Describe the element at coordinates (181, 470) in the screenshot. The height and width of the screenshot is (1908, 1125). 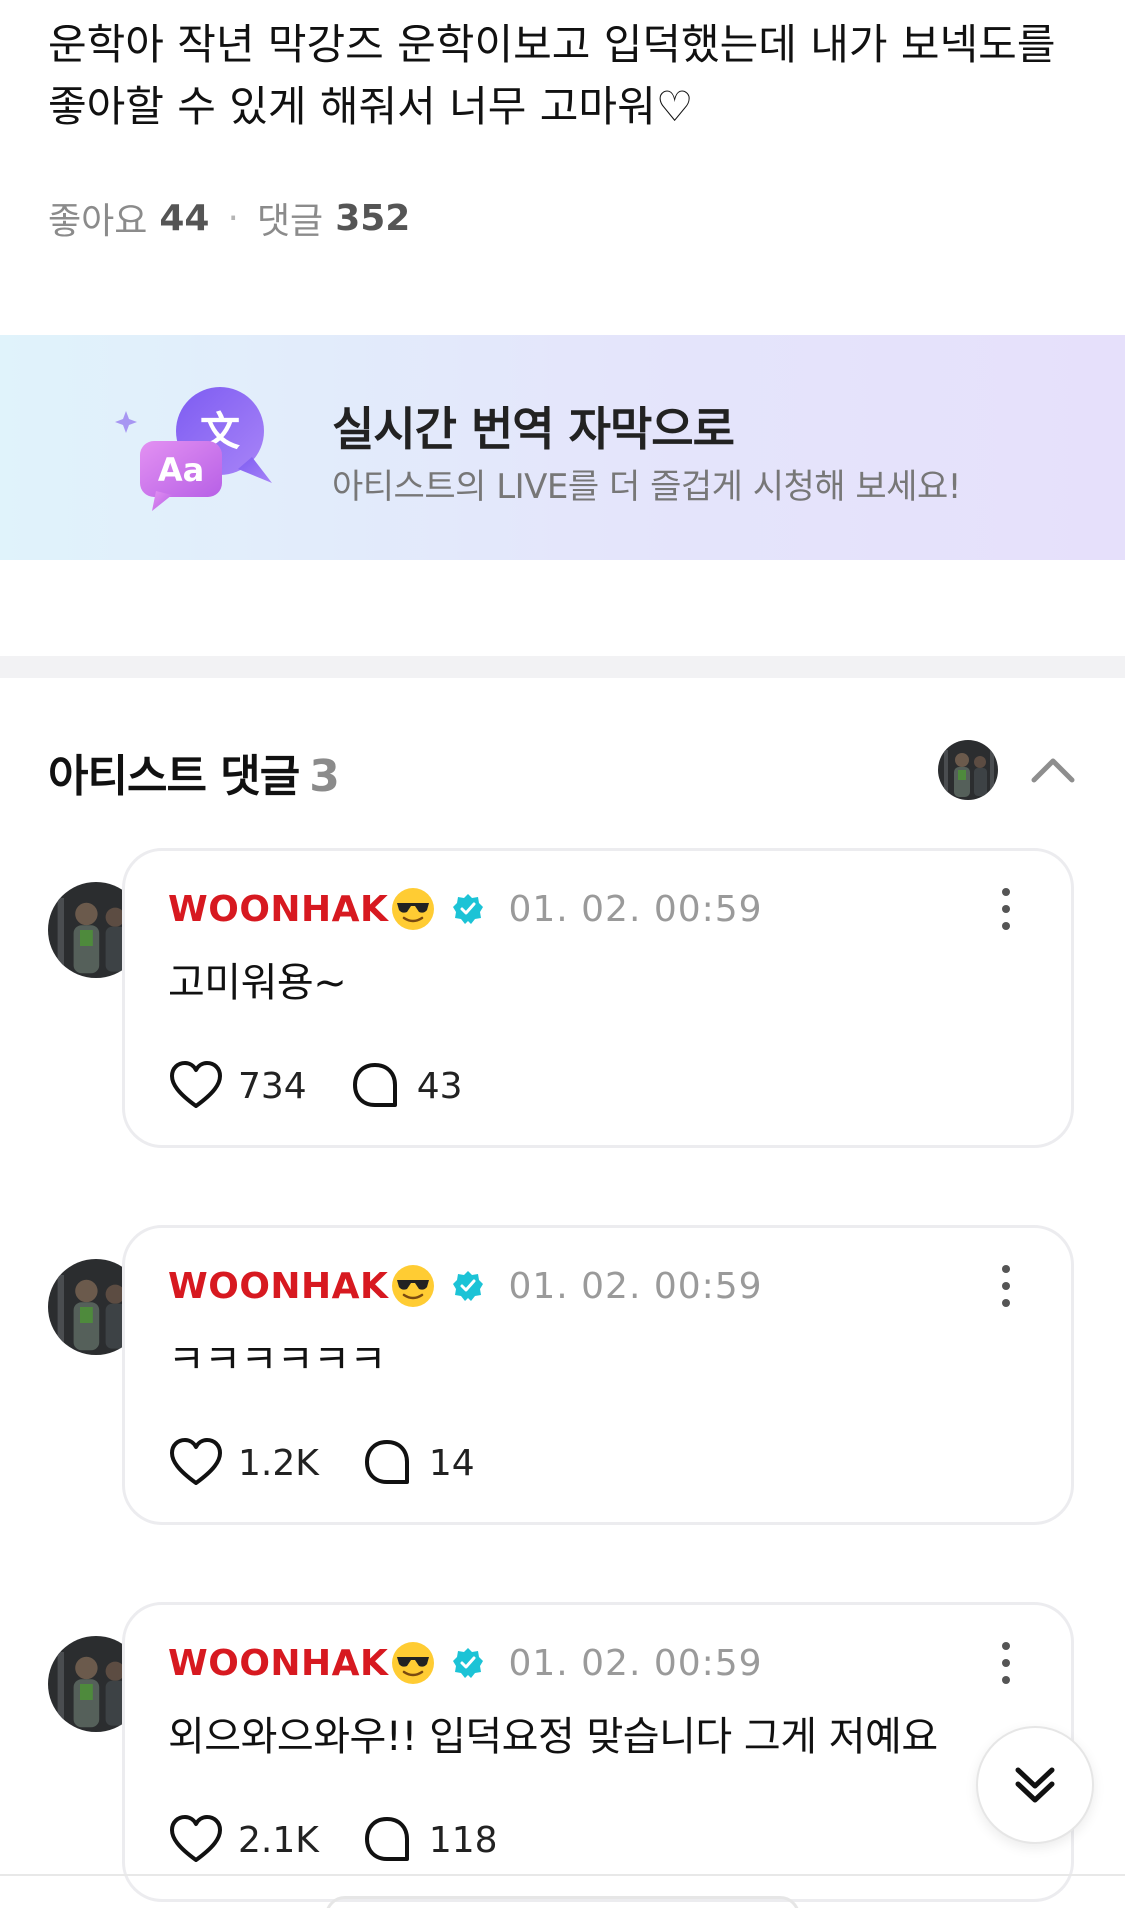
I see `aa-glyph: Aa` at that location.